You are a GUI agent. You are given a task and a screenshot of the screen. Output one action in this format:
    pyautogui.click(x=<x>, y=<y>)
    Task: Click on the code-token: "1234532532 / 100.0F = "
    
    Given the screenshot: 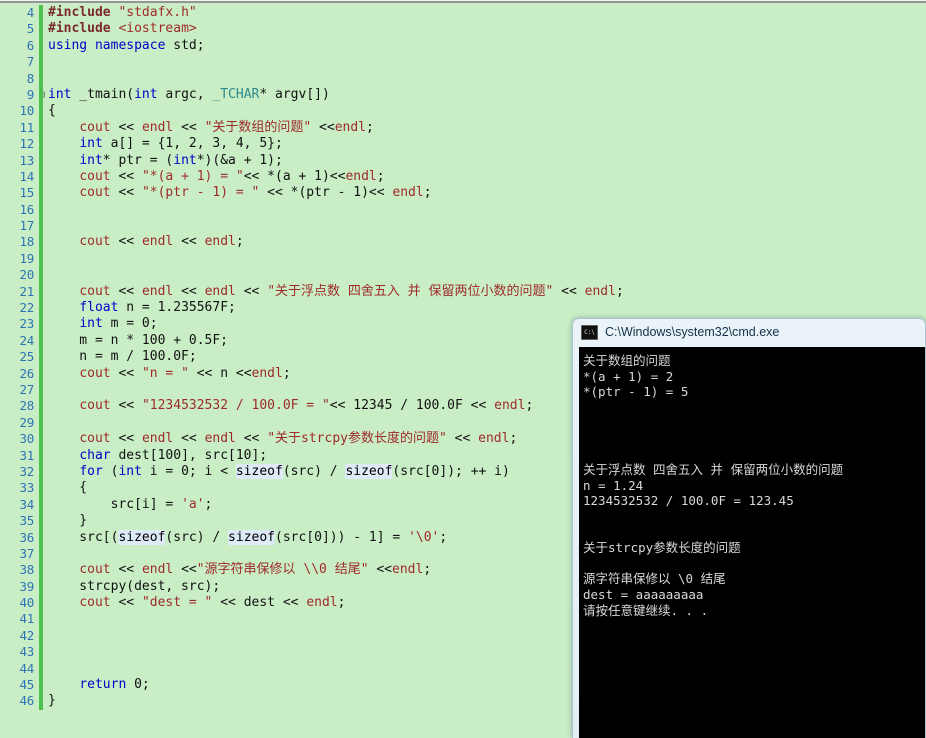 What is the action you would take?
    pyautogui.click(x=235, y=406)
    